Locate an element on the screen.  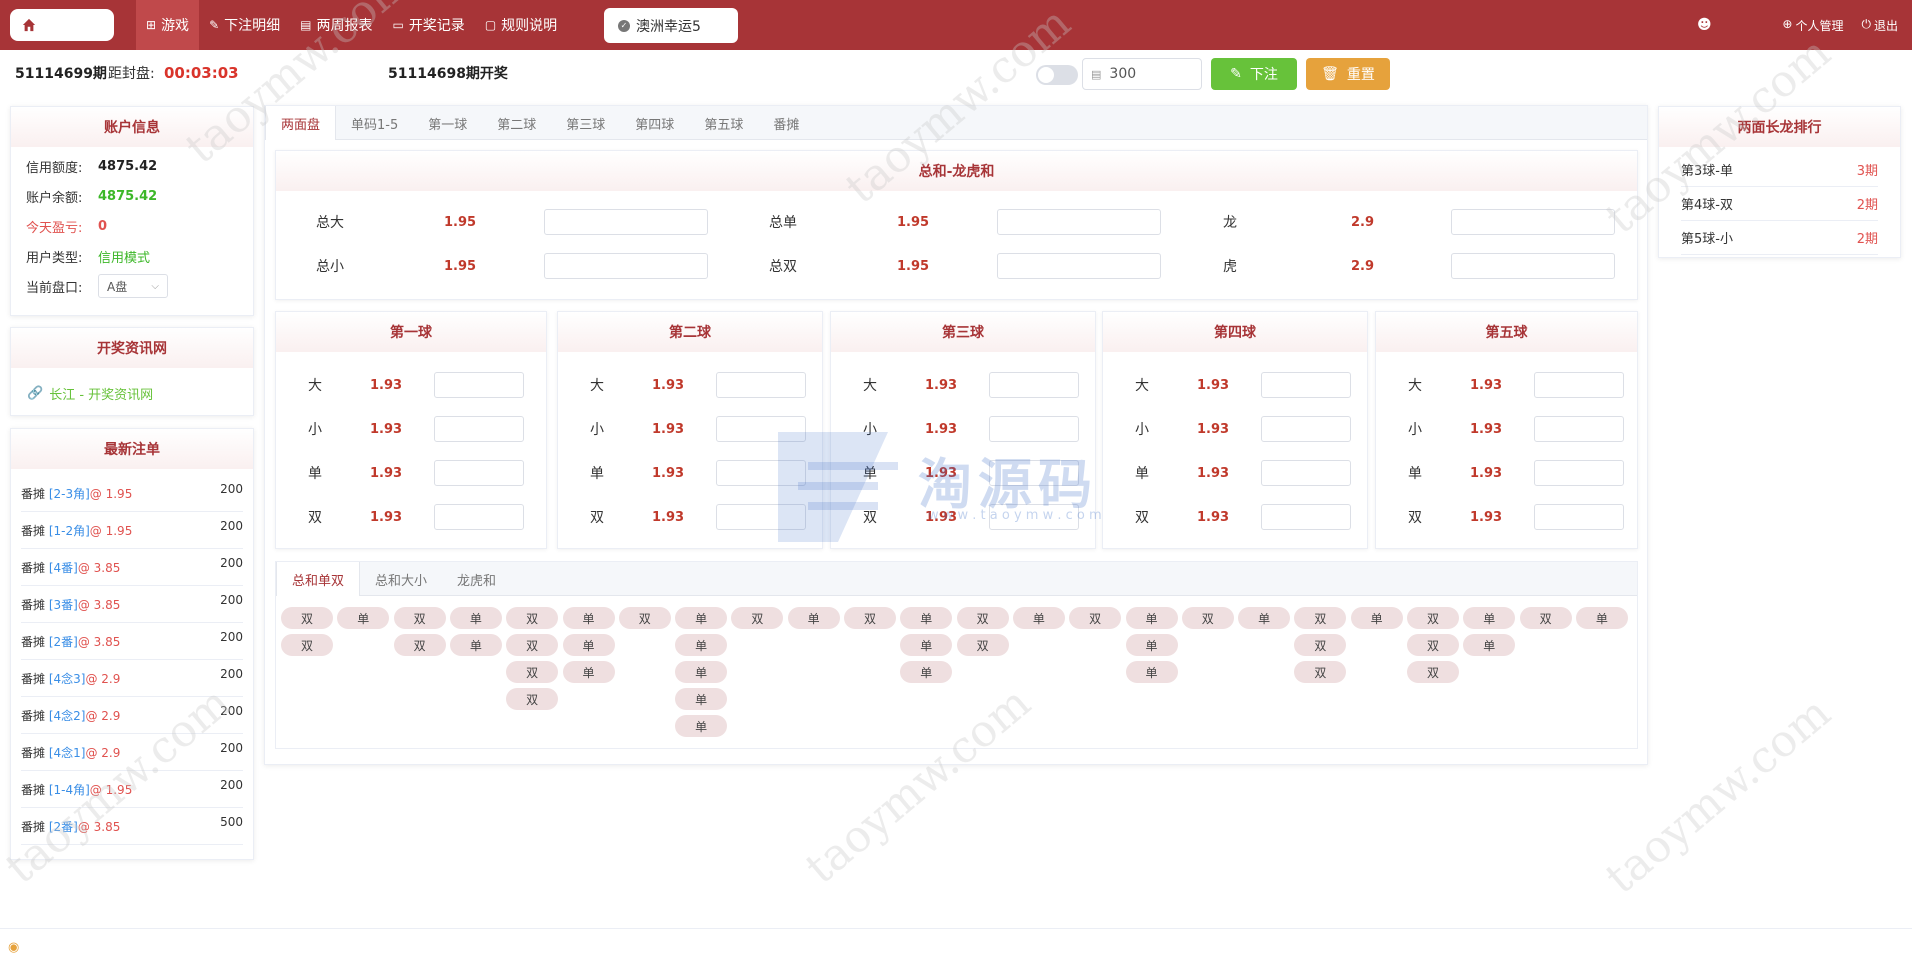
ranking-title: 两面长龙排行 is located at coordinates (1779, 127).